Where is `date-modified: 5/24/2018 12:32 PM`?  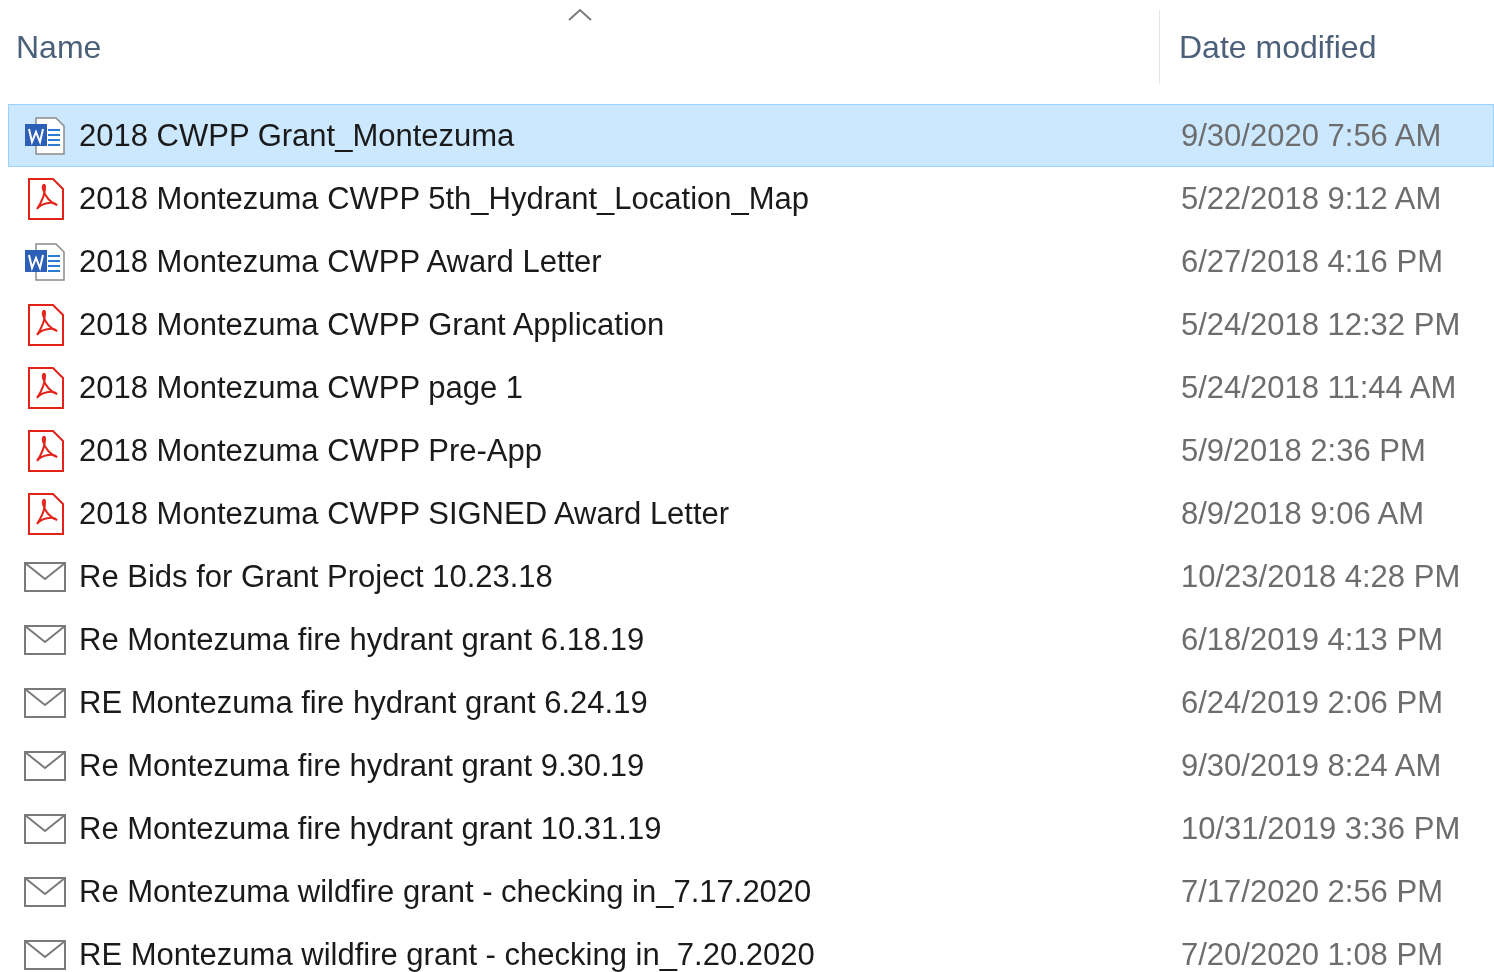 date-modified: 5/24/2018 12:32 PM is located at coordinates (1321, 324).